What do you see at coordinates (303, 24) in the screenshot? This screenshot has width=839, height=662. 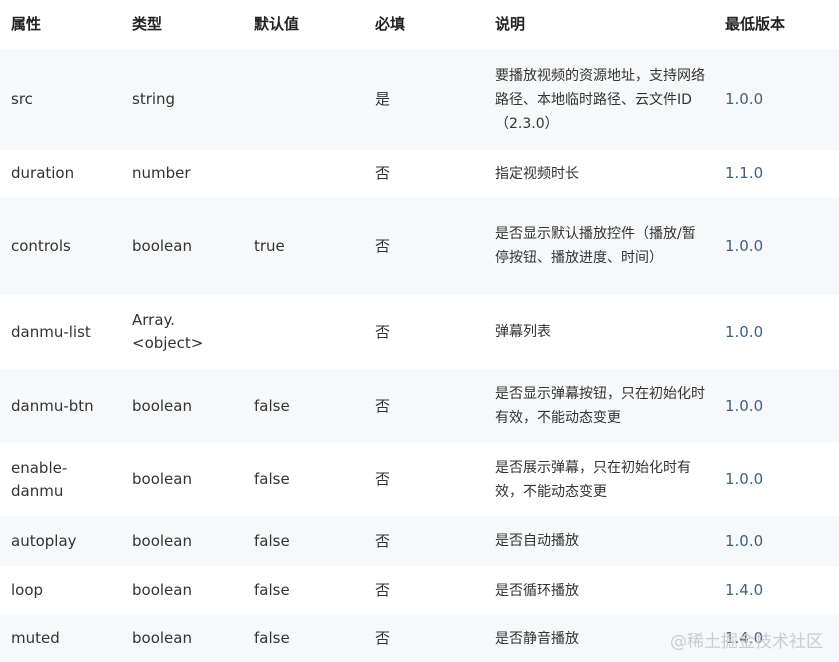 I see `header-default: 默认值` at bounding box center [303, 24].